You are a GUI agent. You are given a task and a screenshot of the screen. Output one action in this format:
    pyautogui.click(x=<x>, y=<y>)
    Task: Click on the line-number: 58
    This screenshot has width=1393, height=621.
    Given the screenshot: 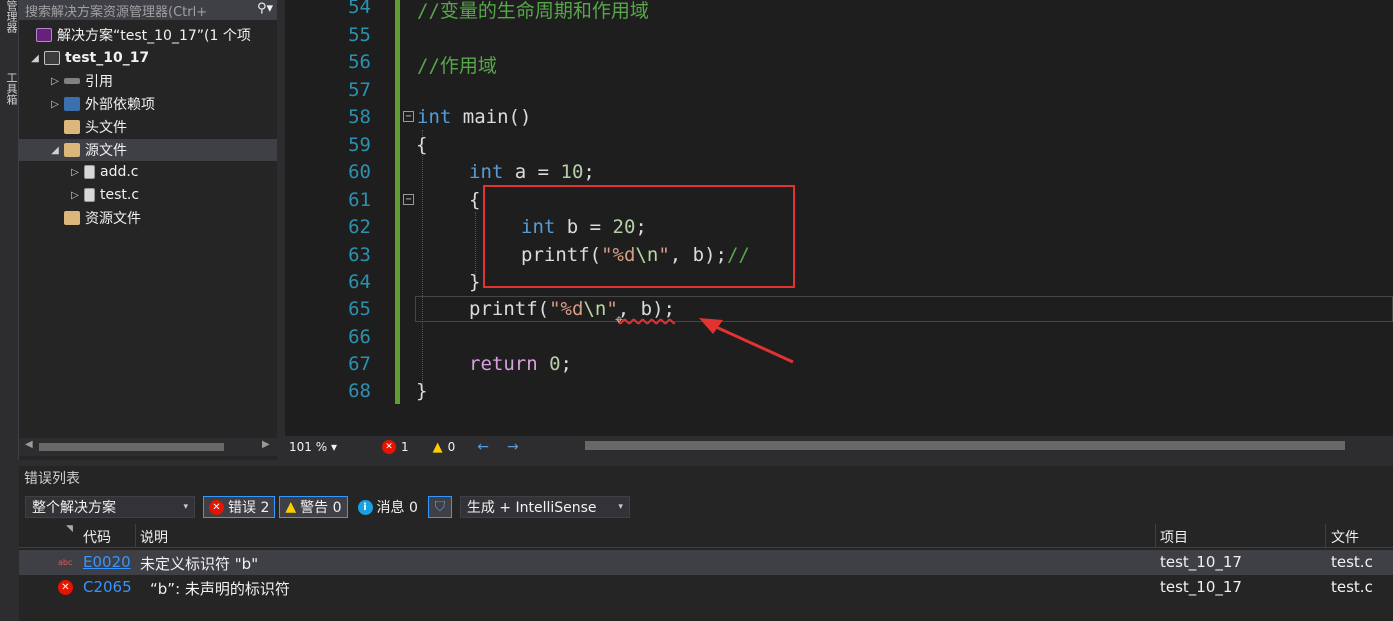 What is the action you would take?
    pyautogui.click(x=359, y=117)
    